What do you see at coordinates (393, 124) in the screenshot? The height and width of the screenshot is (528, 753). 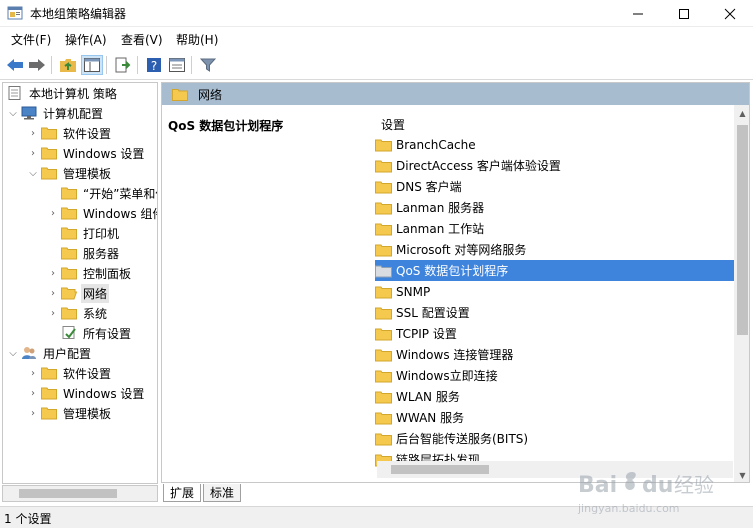 I see `column-header-setting: 设置` at bounding box center [393, 124].